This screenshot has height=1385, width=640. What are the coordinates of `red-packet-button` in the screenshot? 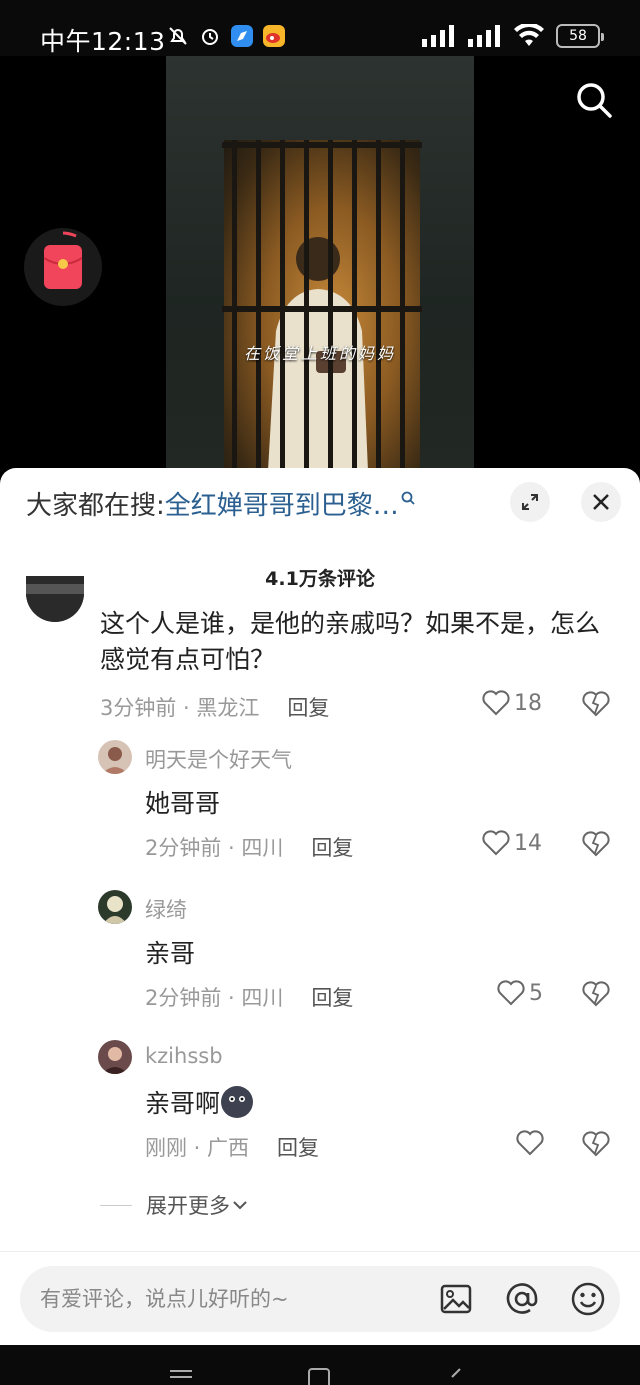 It's located at (63, 267).